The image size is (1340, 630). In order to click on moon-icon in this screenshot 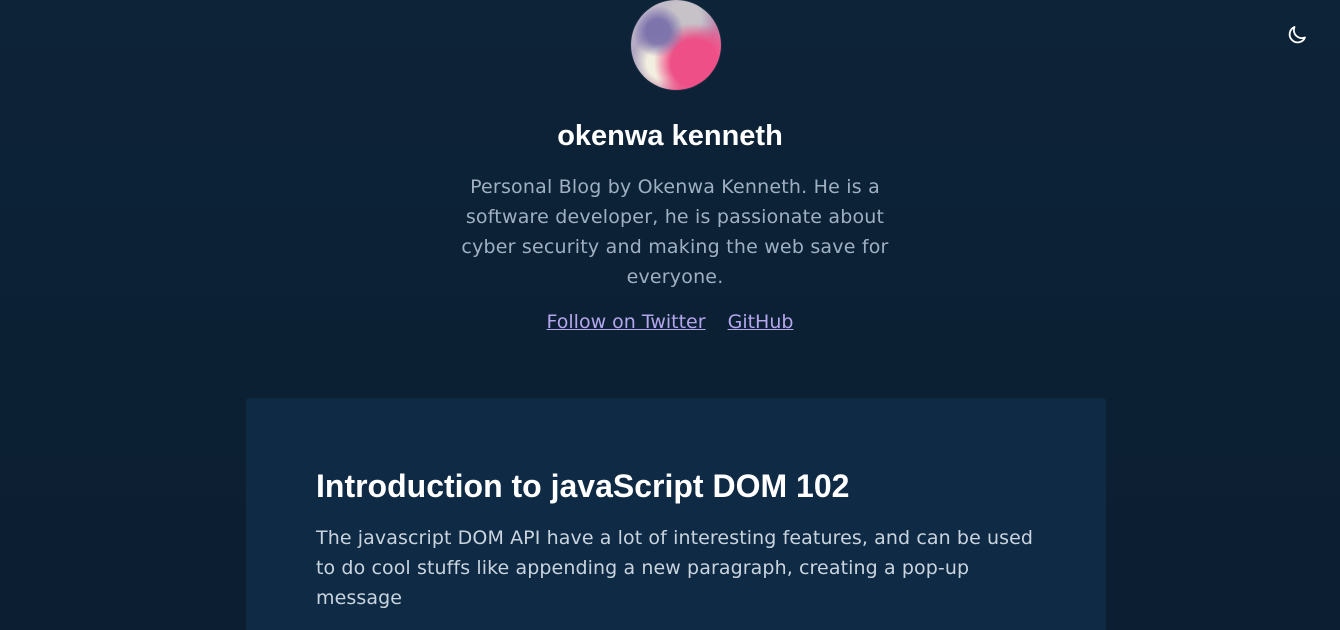, I will do `click(1297, 35)`.